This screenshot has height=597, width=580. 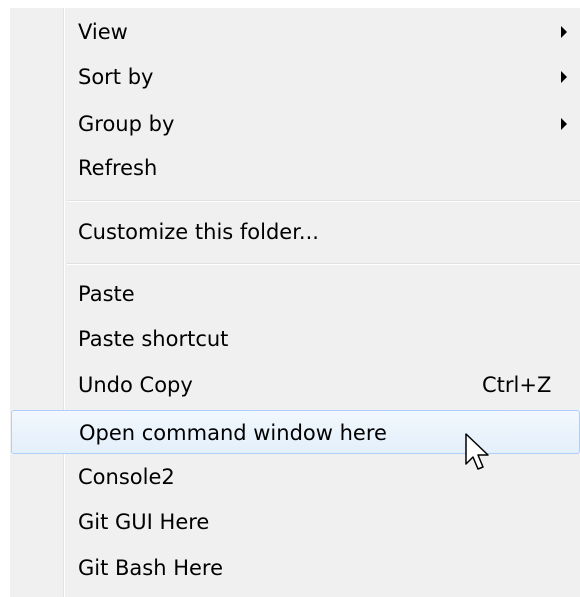 I want to click on menu-item-paste-shortcut: Paste shortcut, so click(x=295, y=339).